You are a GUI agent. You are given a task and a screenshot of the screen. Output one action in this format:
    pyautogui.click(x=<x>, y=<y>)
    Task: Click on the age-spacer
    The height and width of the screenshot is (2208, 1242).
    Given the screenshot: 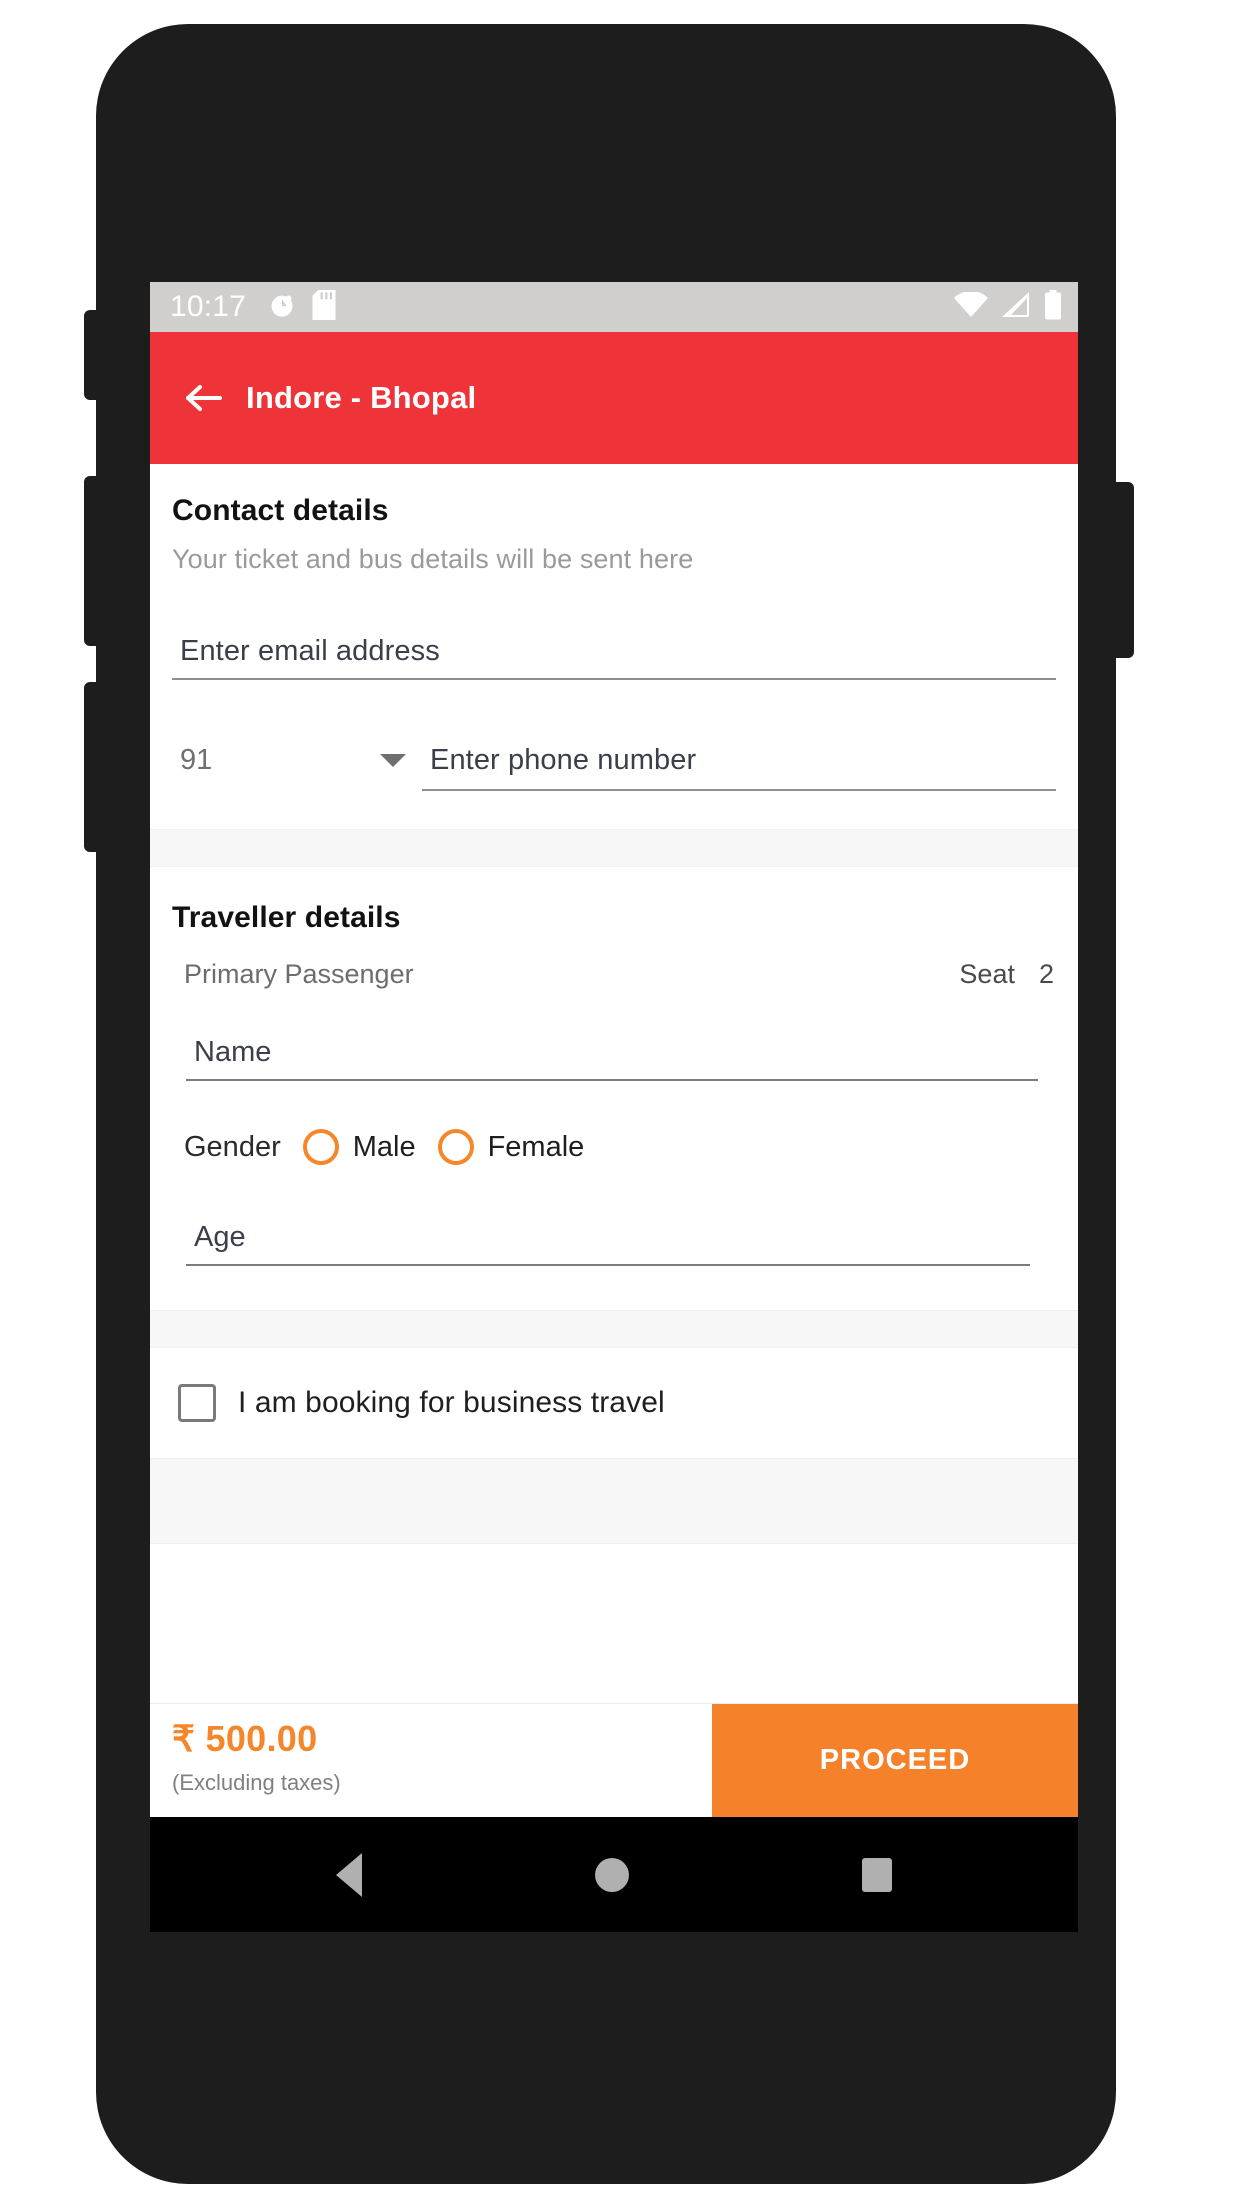 What is the action you would take?
    pyautogui.click(x=614, y=1288)
    